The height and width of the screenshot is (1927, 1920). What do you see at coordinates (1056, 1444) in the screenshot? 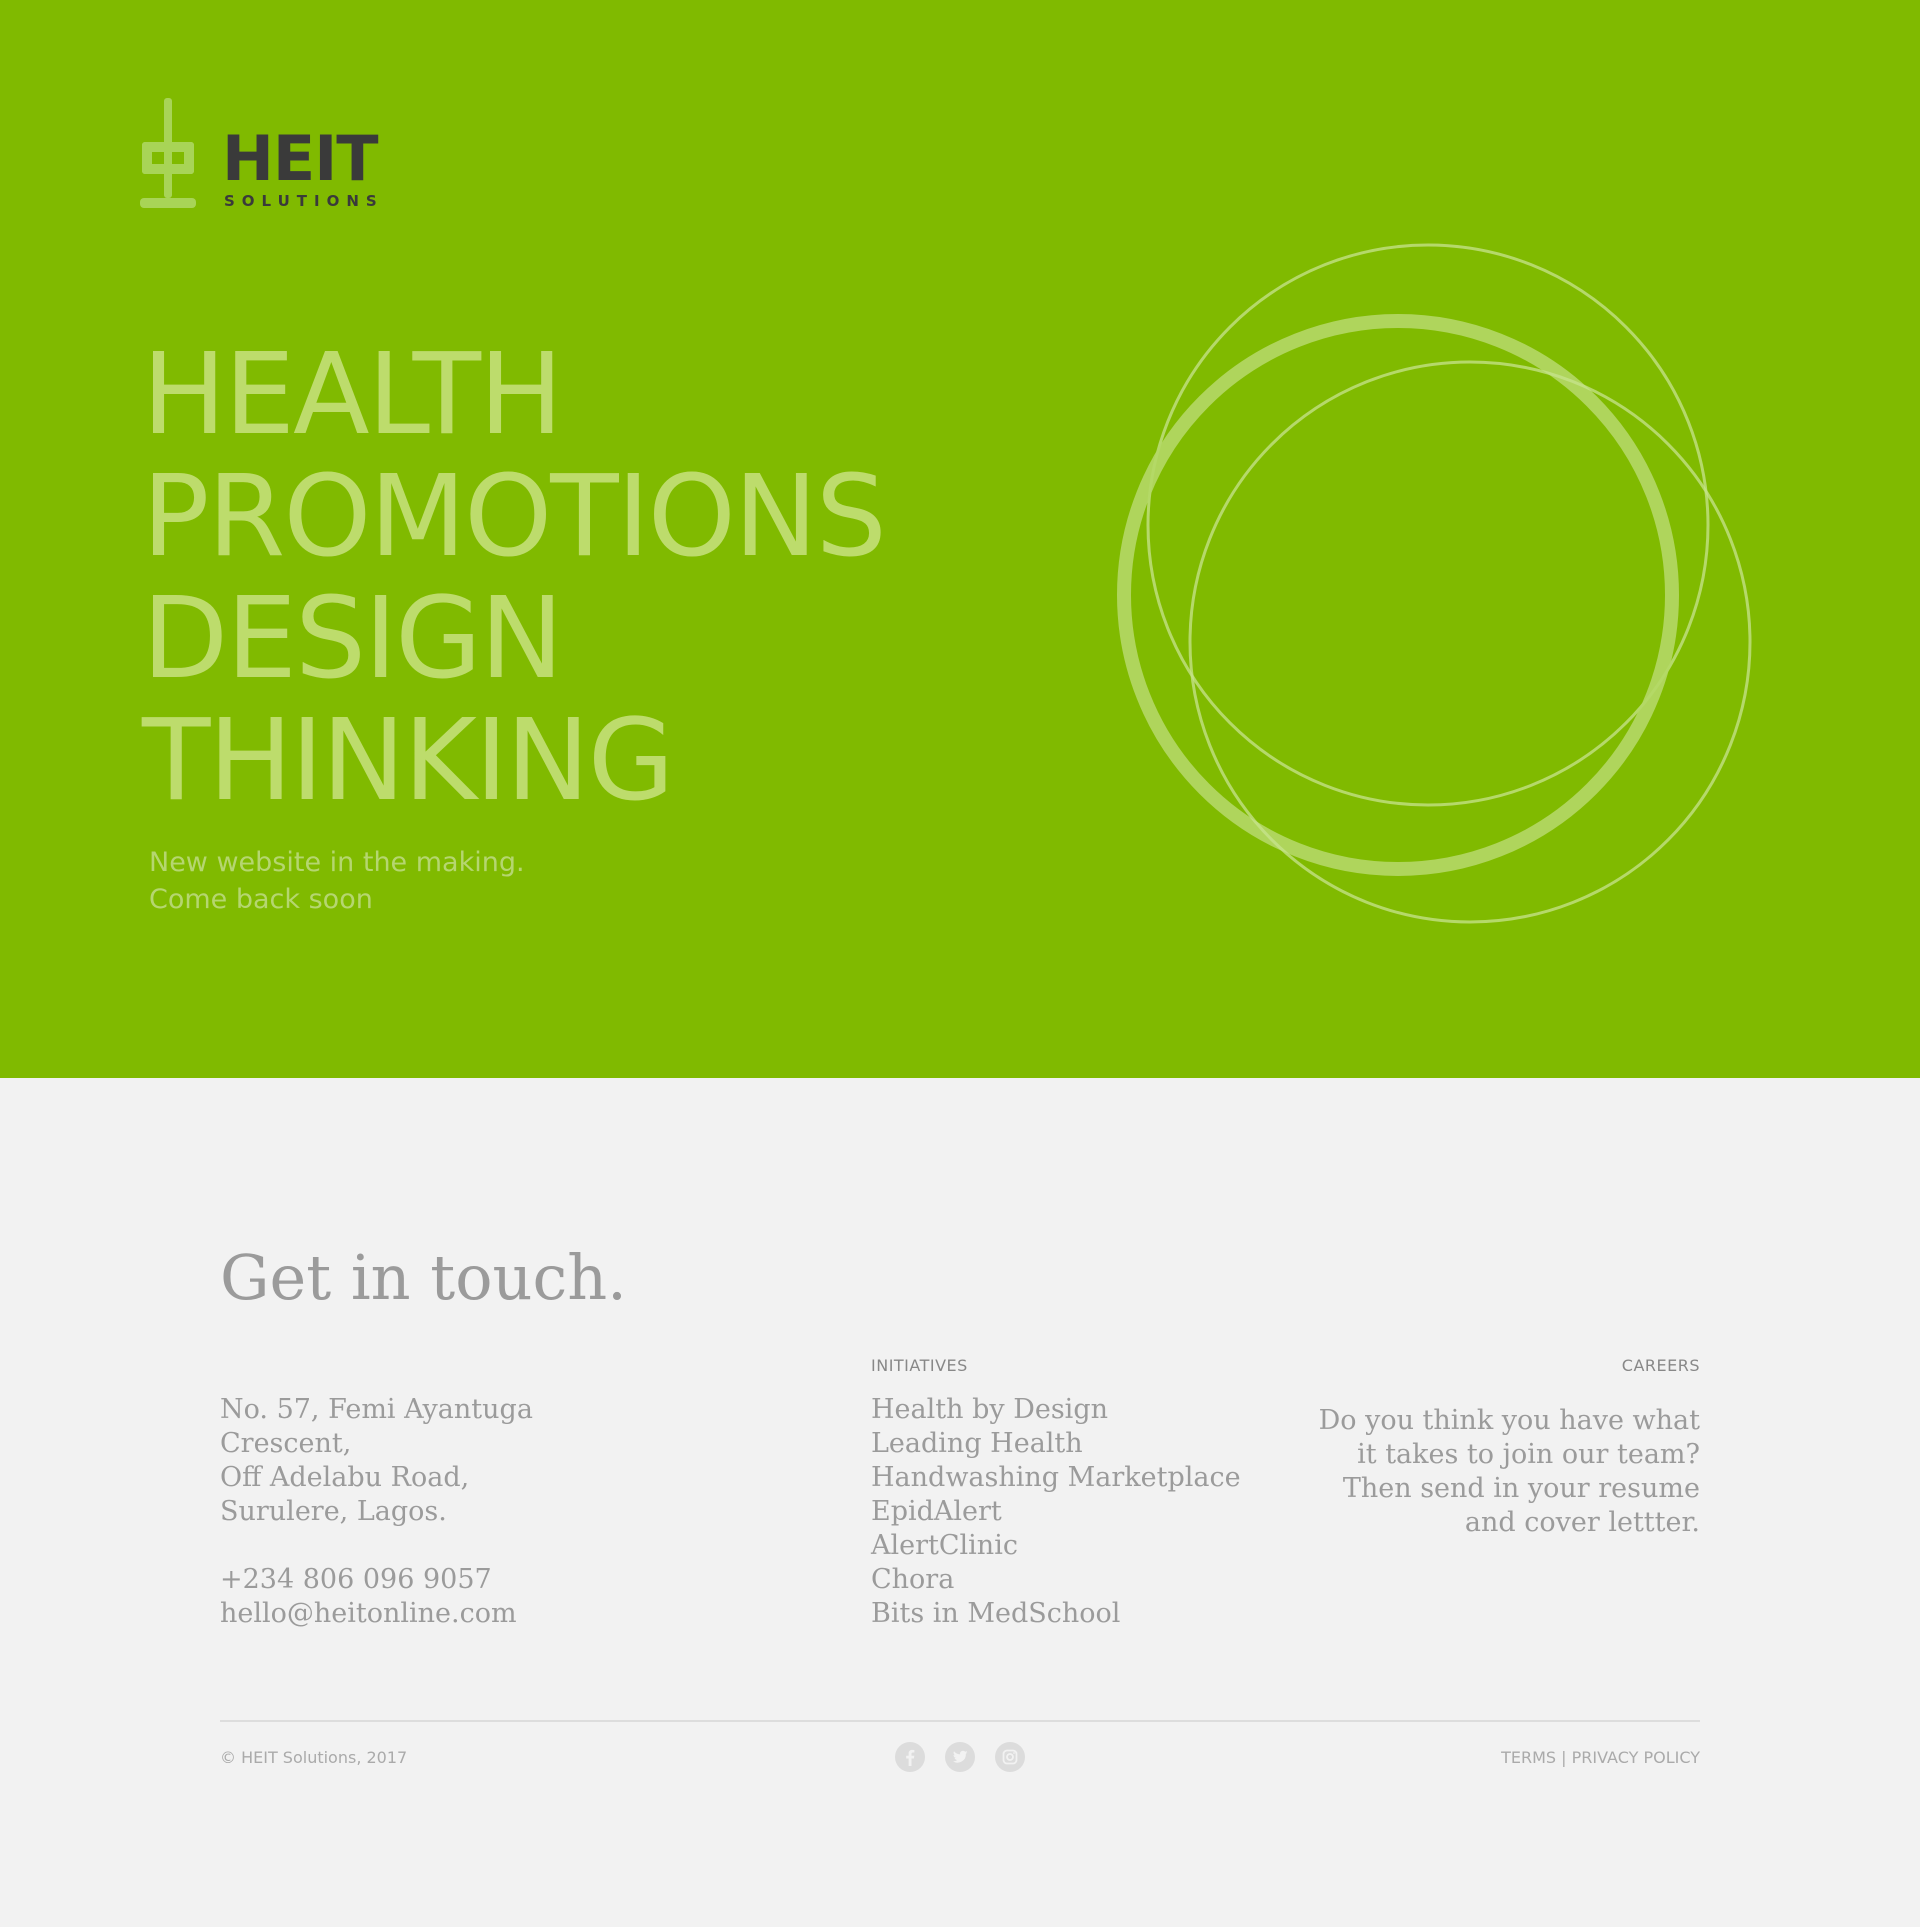
I see `initiative-link: Leading Health` at bounding box center [1056, 1444].